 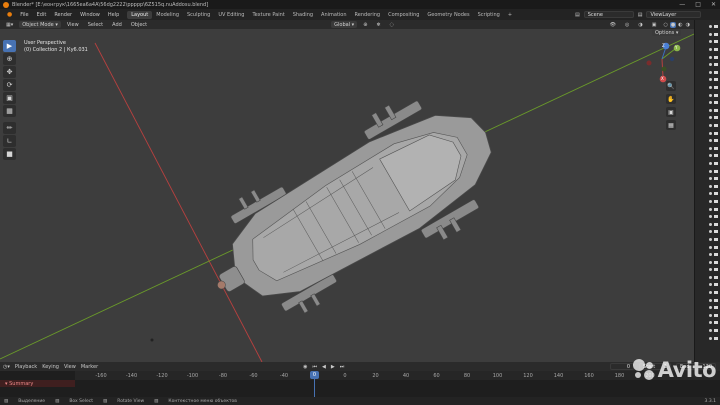 I want to click on workspace-tab-scripting: Scripting, so click(x=489, y=15).